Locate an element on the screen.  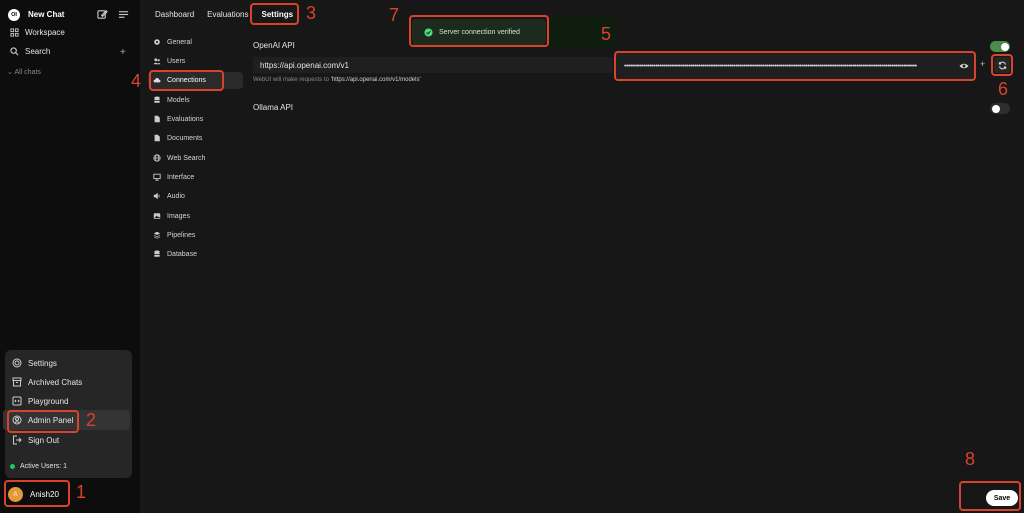
annotation-number-5: 5 is located at coordinates (606, 34).